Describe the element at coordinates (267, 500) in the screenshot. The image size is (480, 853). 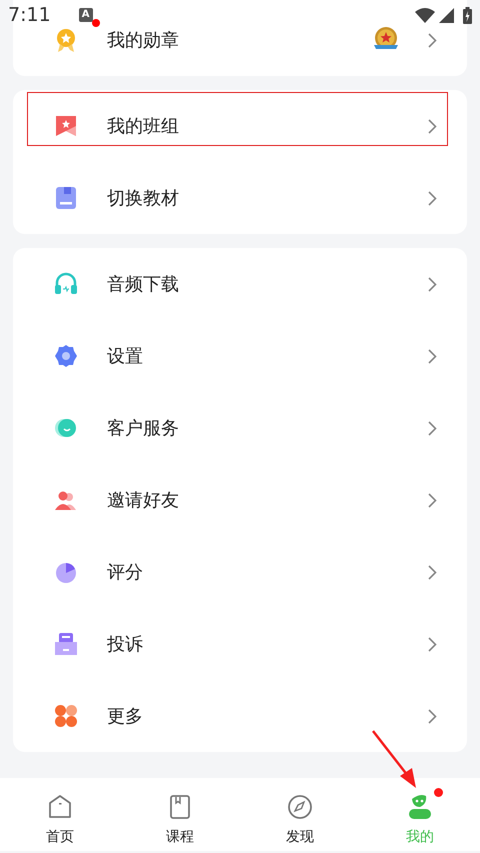
I see `menu-label: 邀请好友` at that location.